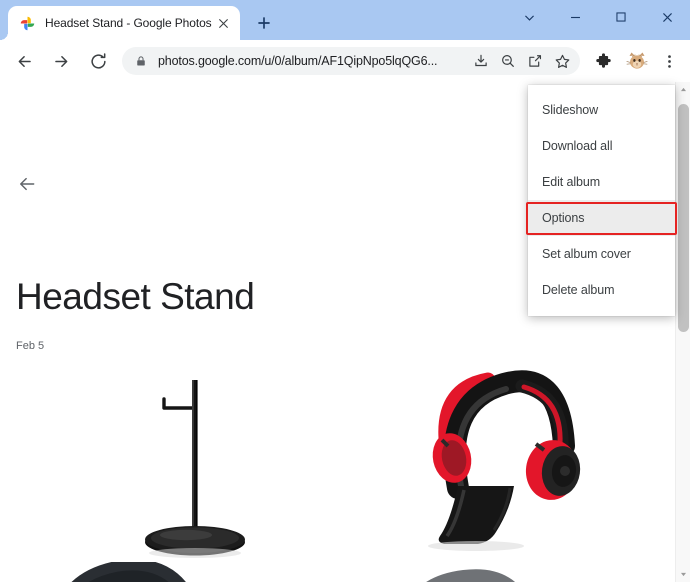 The image size is (690, 582). Describe the element at coordinates (337, 572) in the screenshot. I see `photo-grid-row` at that location.